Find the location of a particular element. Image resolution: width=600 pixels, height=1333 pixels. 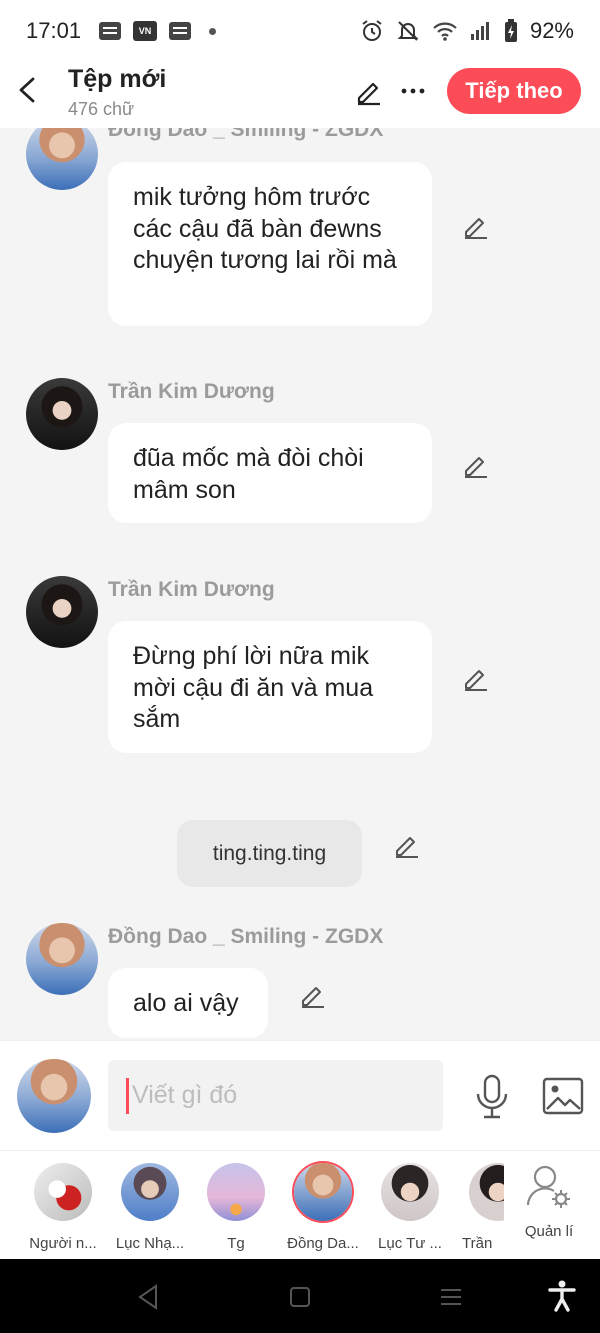

message-bubble: đũa mốc mà đòi chòi mâm son is located at coordinates (270, 473).